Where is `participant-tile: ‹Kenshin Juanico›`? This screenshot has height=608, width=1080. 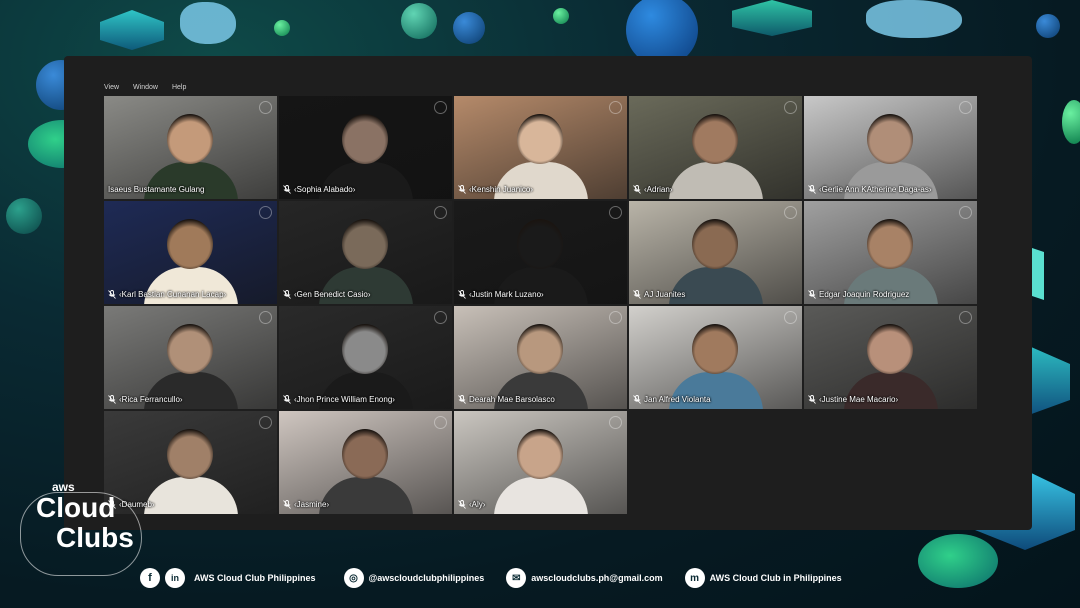 participant-tile: ‹Kenshin Juanico› is located at coordinates (540, 147).